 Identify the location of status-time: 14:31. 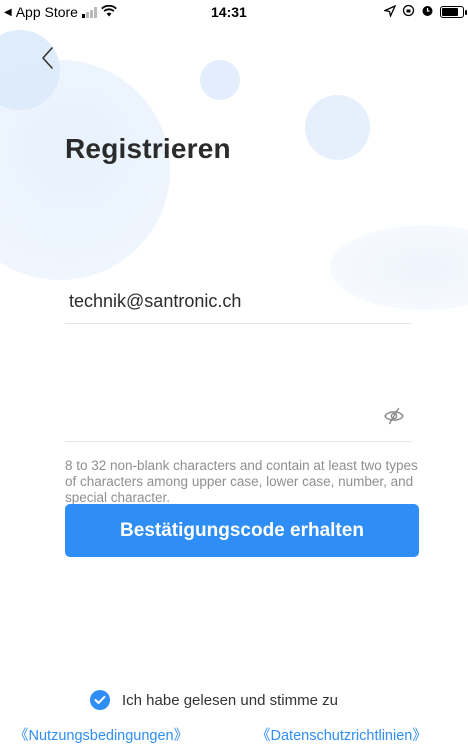
(229, 12).